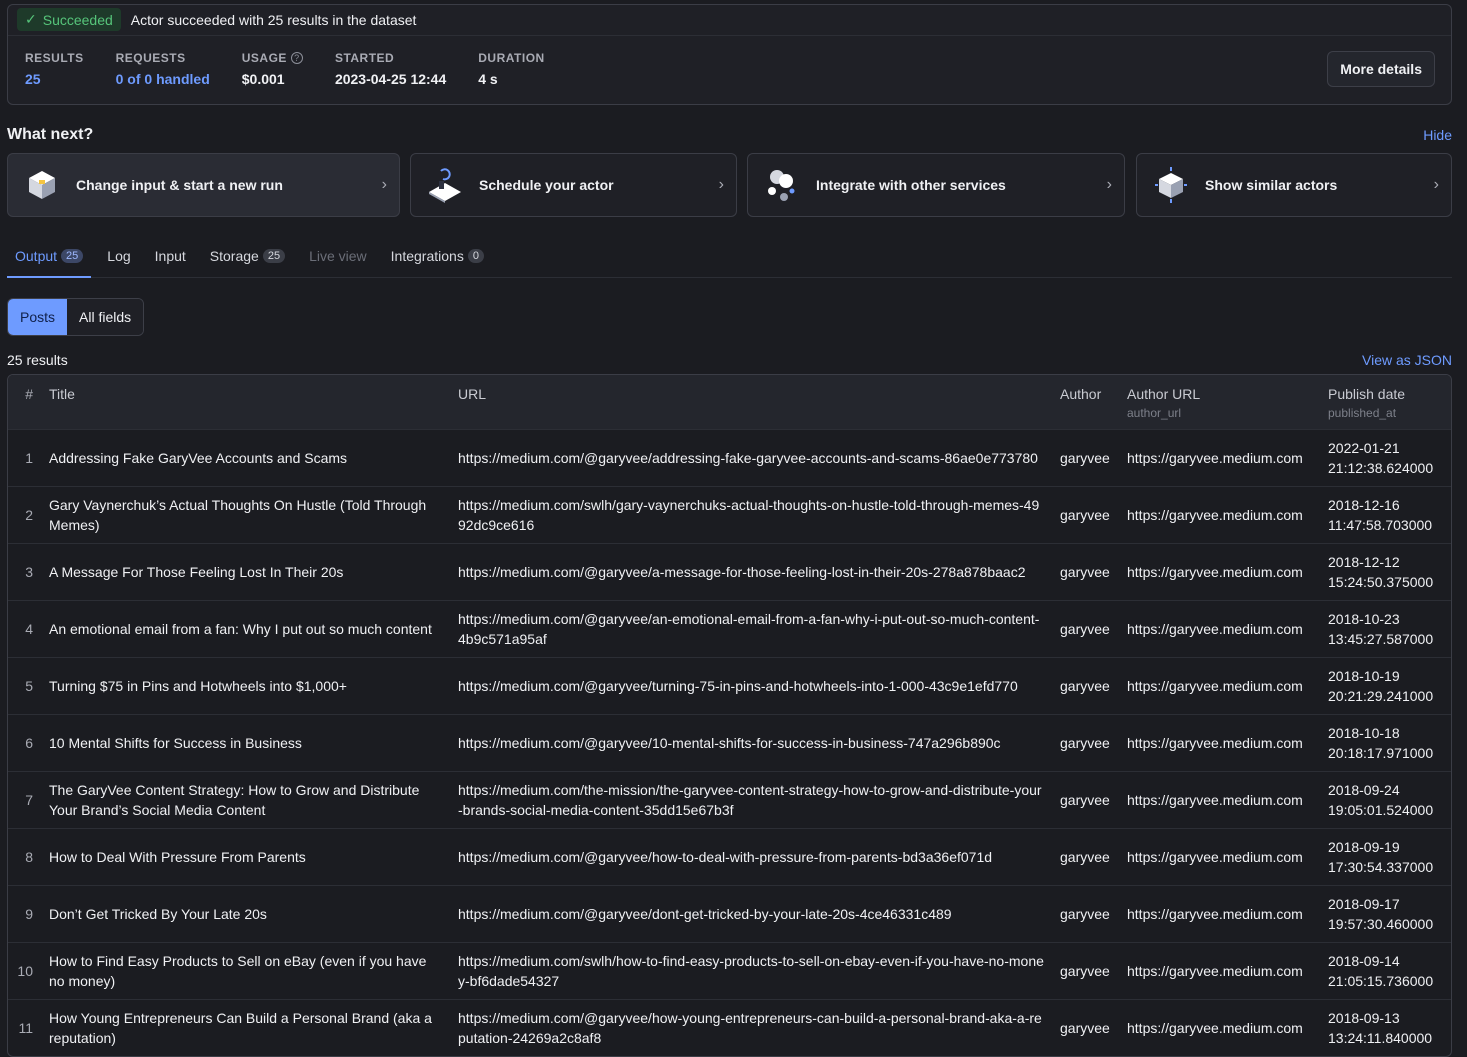  Describe the element at coordinates (77, 19) in the screenshot. I see `status-text: Succeeded` at that location.